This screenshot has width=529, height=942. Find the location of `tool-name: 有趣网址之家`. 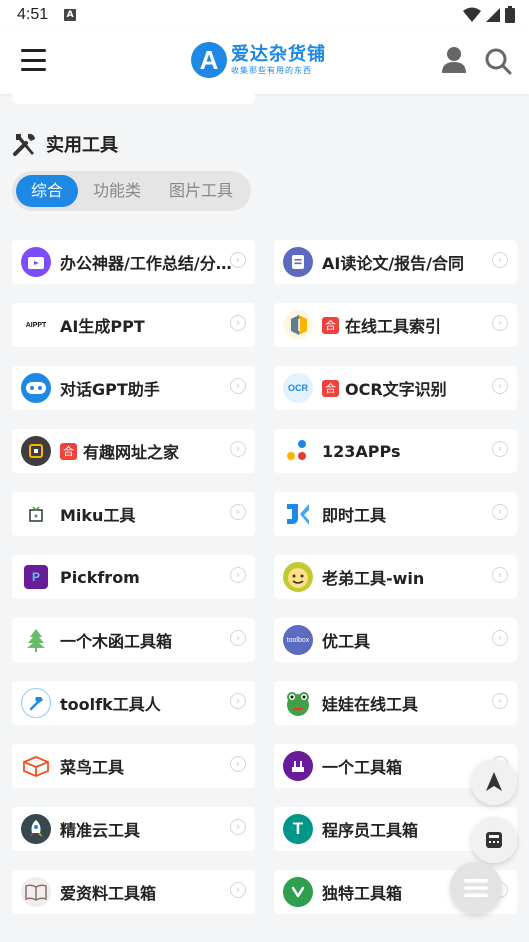

tool-name: 有趣网址之家 is located at coordinates (131, 452).